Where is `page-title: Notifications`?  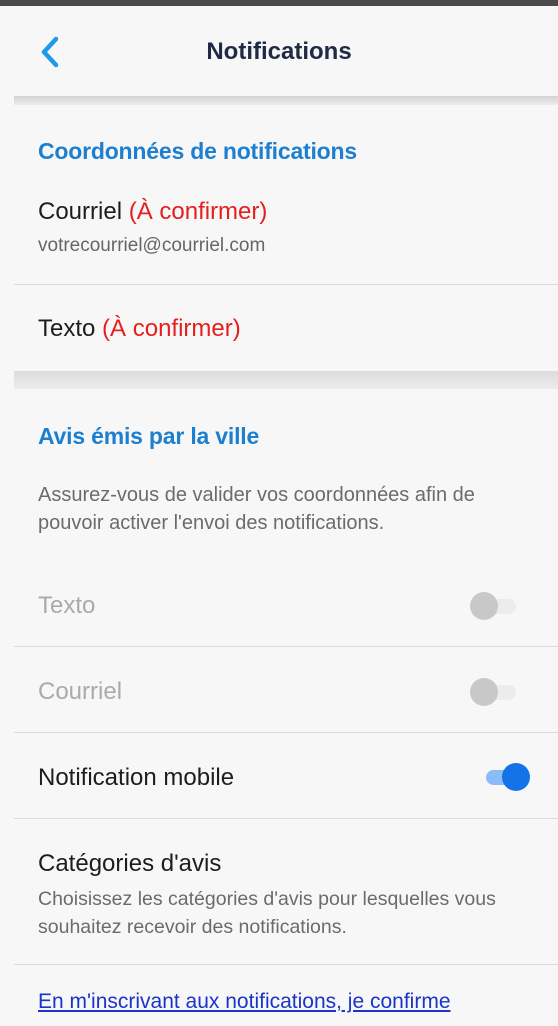 page-title: Notifications is located at coordinates (279, 51).